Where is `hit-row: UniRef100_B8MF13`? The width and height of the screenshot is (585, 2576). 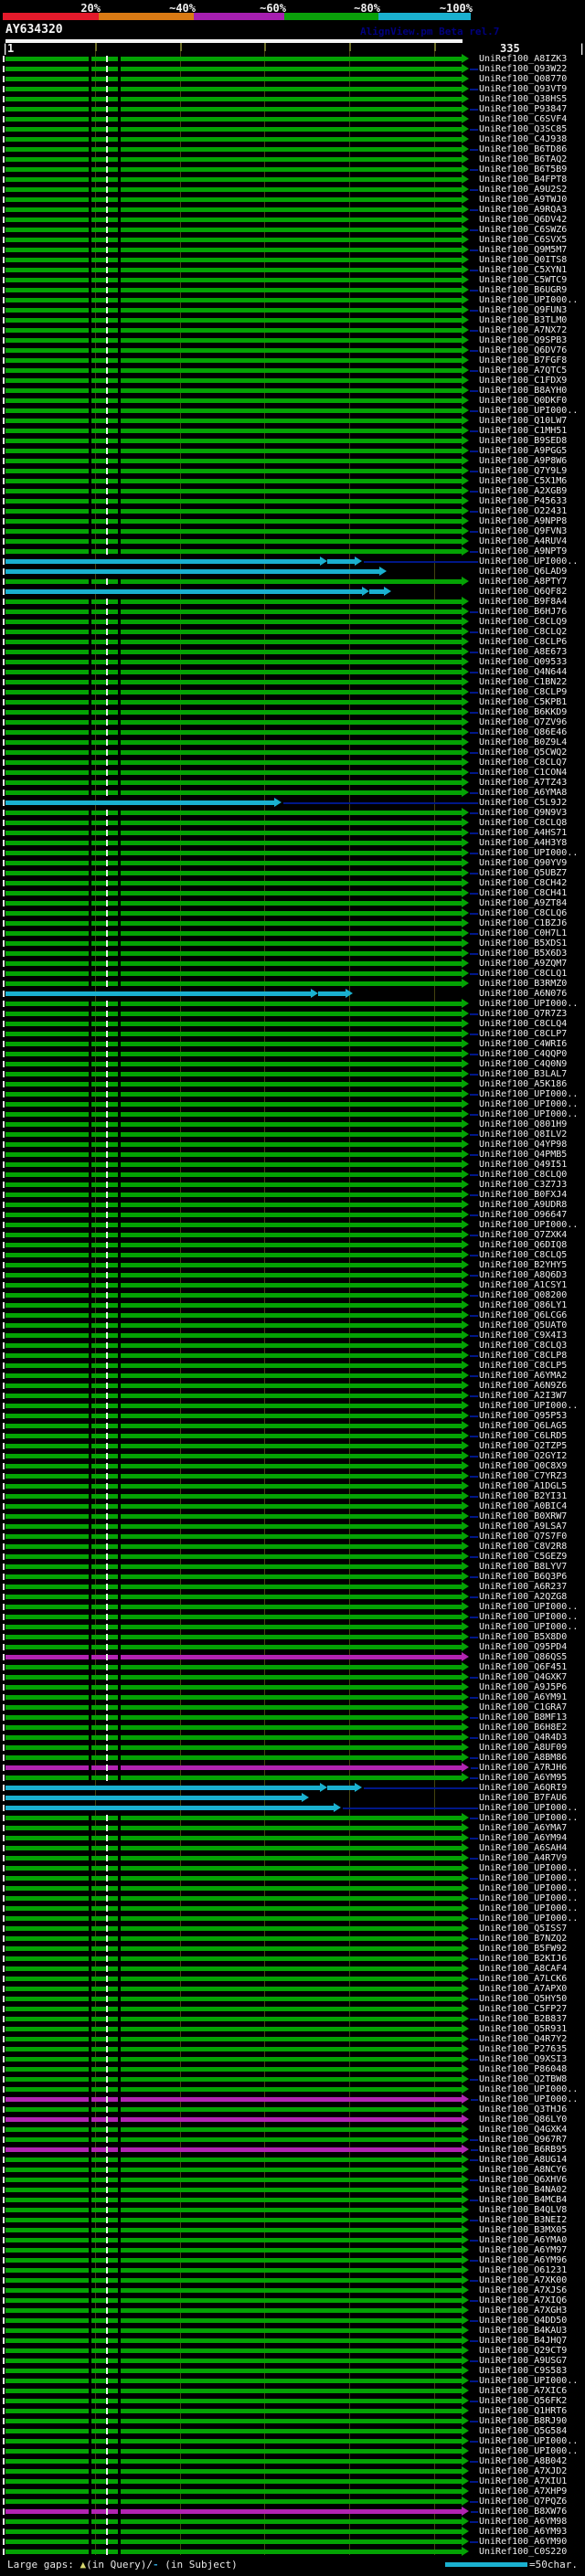 hit-row: UniRef100_B8MF13 is located at coordinates (293, 1717).